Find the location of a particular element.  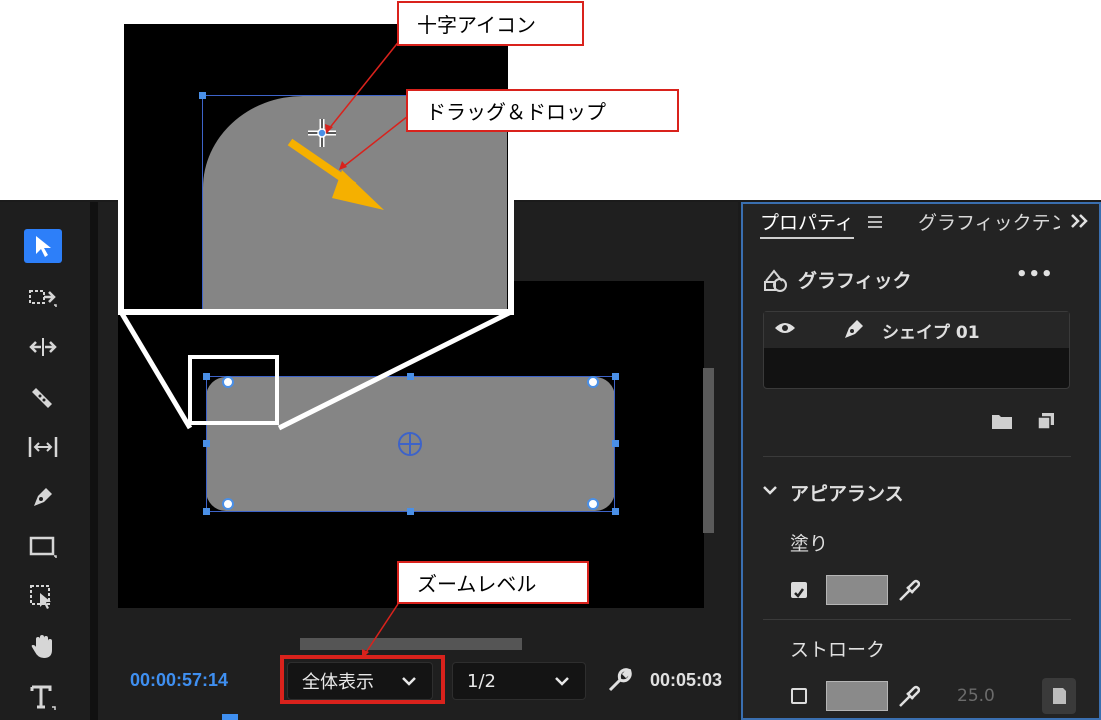

callout-zoom-level: ズームレベル is located at coordinates (493, 582).